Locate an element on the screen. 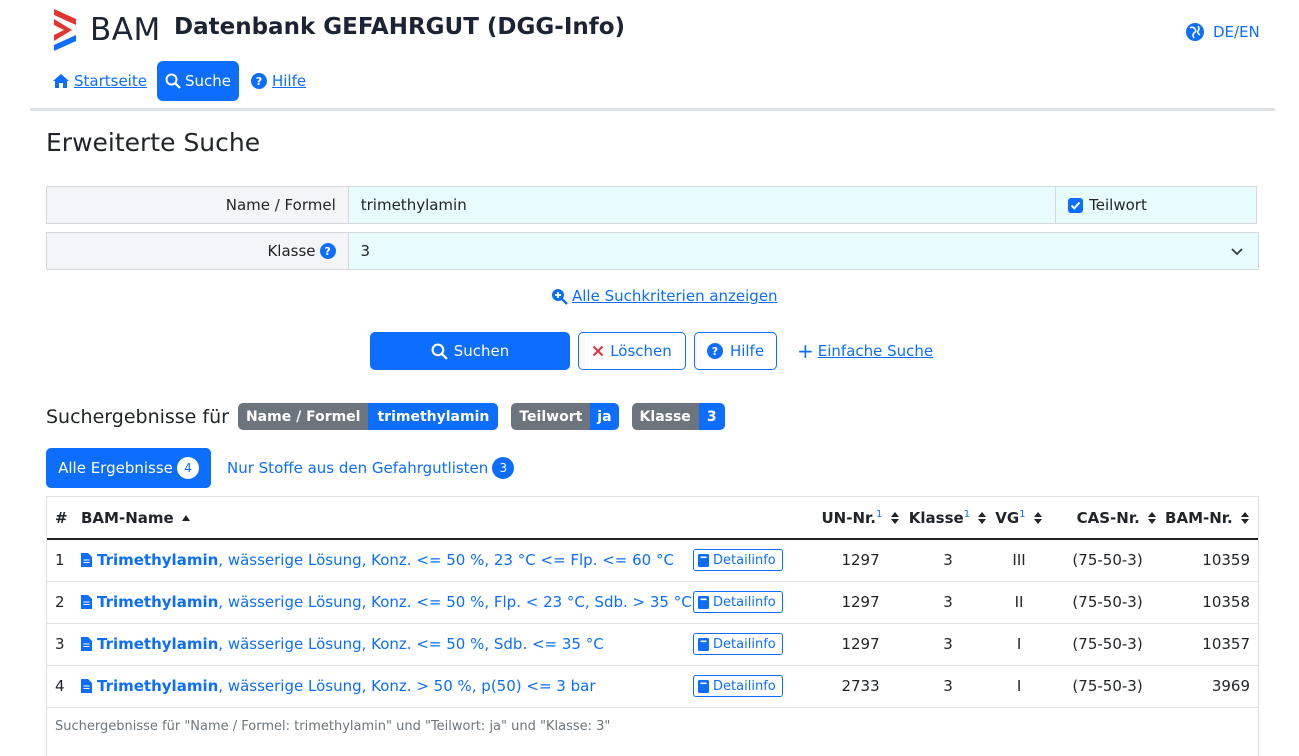 The width and height of the screenshot is (1299, 756). class-select-value: 3 is located at coordinates (365, 251).